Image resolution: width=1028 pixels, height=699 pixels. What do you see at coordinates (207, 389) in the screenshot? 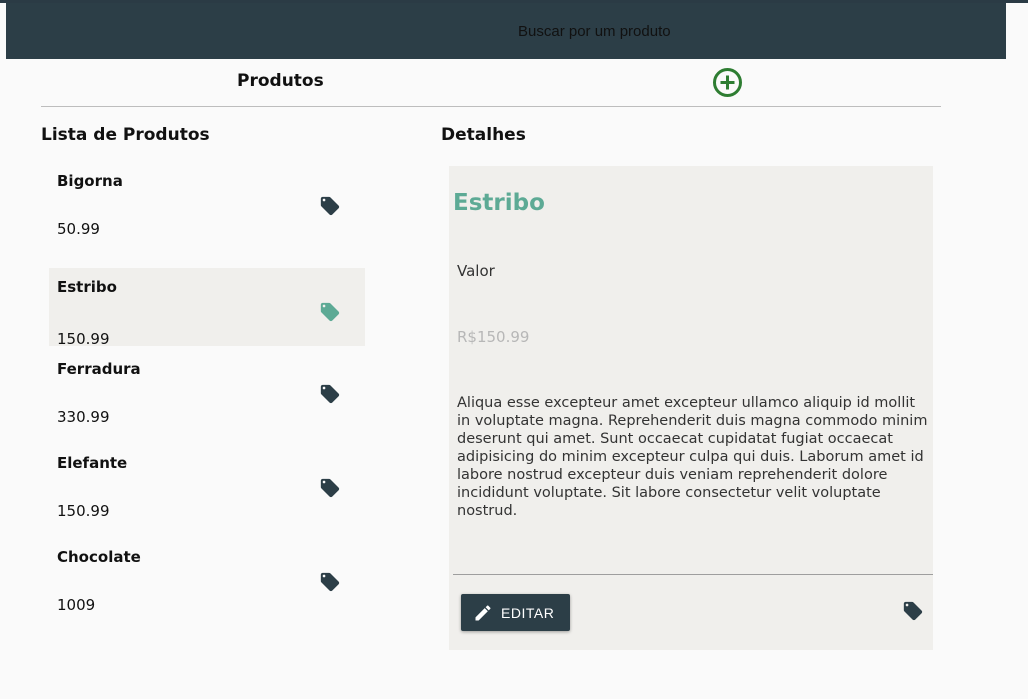
I see `product-list-item: Ferradura 330.99` at bounding box center [207, 389].